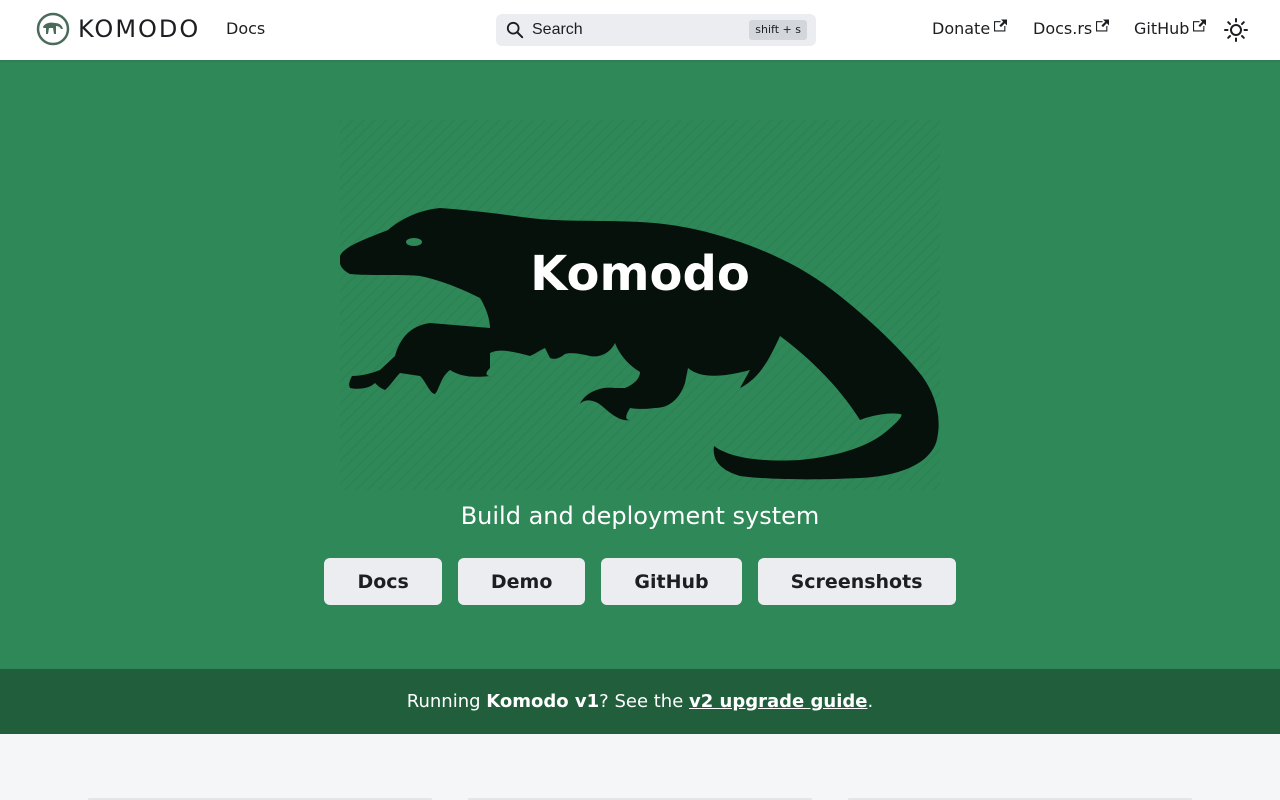 The width and height of the screenshot is (1280, 800). I want to click on theme-toggle-button, so click(1236, 30).